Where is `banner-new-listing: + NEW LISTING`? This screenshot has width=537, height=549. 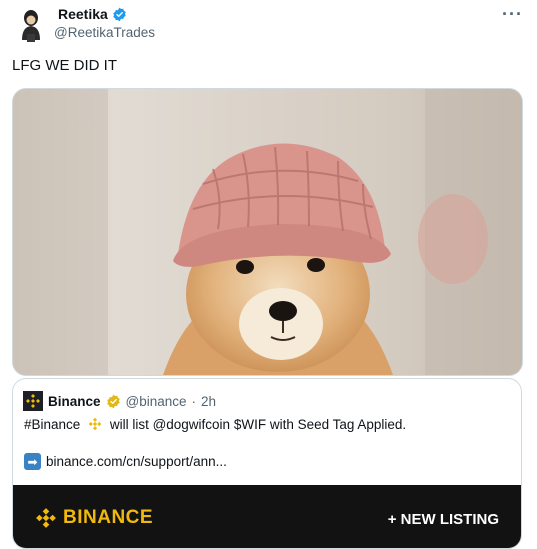
banner-new-listing: + NEW LISTING is located at coordinates (443, 519).